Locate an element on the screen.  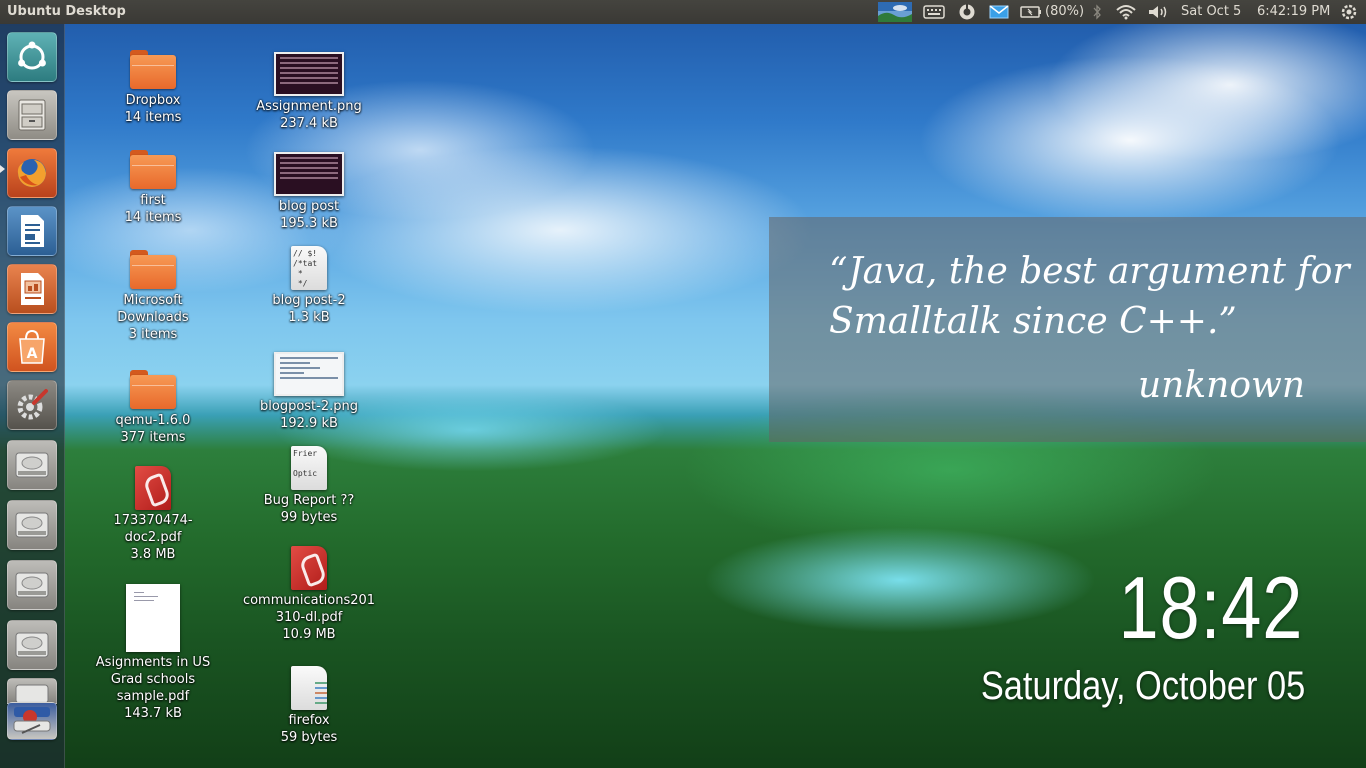
writer-launcher-button is located at coordinates (32, 231).